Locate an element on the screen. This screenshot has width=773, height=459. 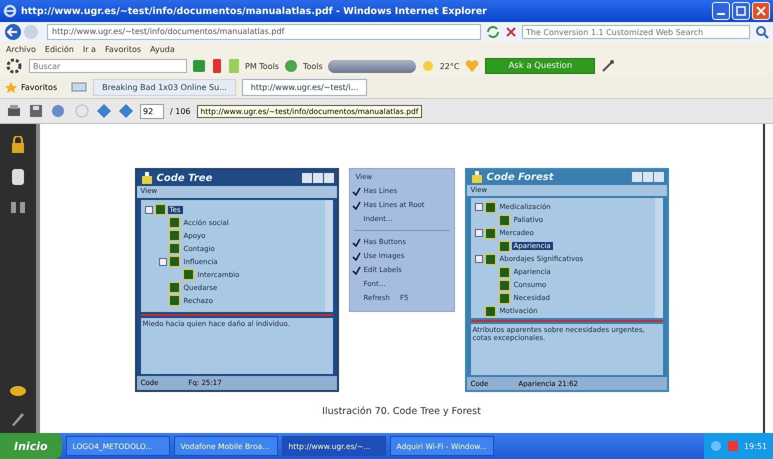
wrench-icon is located at coordinates (608, 66).